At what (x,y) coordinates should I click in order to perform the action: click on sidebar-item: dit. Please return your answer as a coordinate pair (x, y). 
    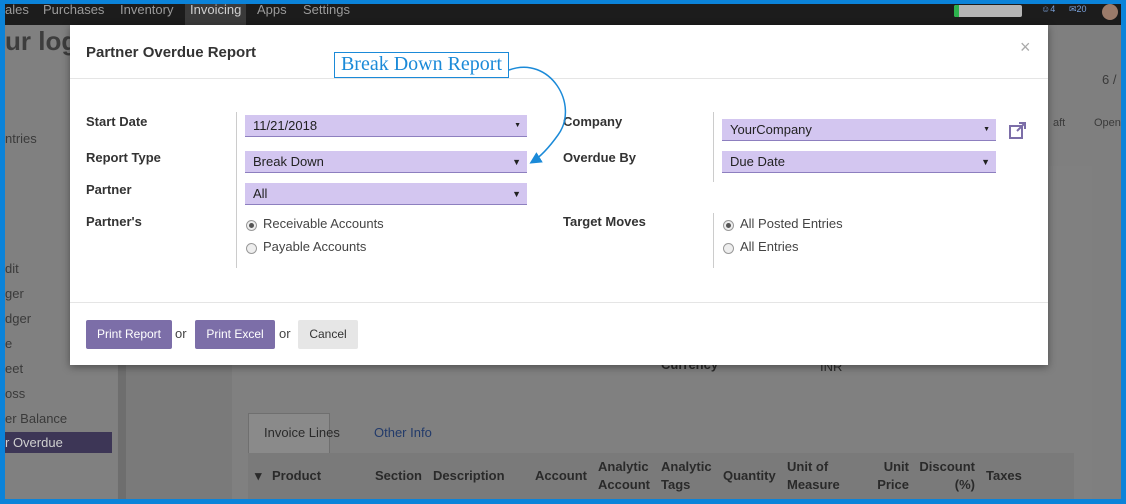
    Looking at the image, I should click on (12, 268).